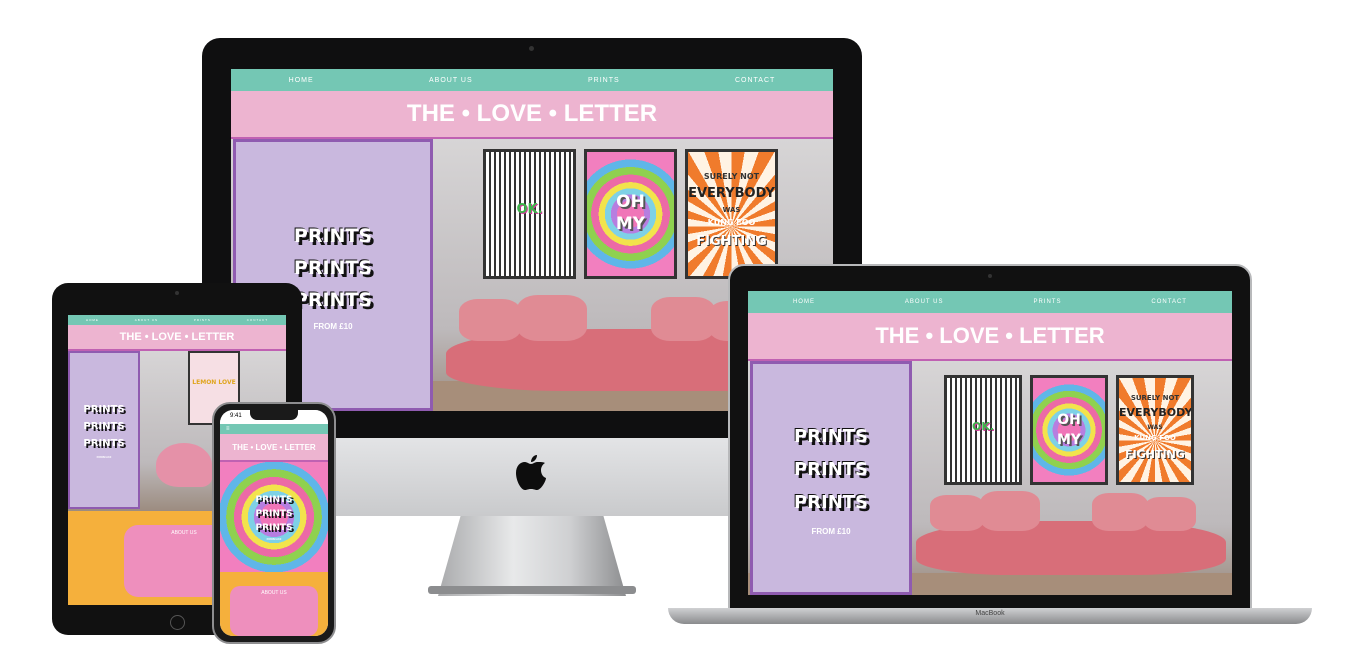 The height and width of the screenshot is (672, 1361). I want to click on menu-icon: ≡, so click(228, 429).